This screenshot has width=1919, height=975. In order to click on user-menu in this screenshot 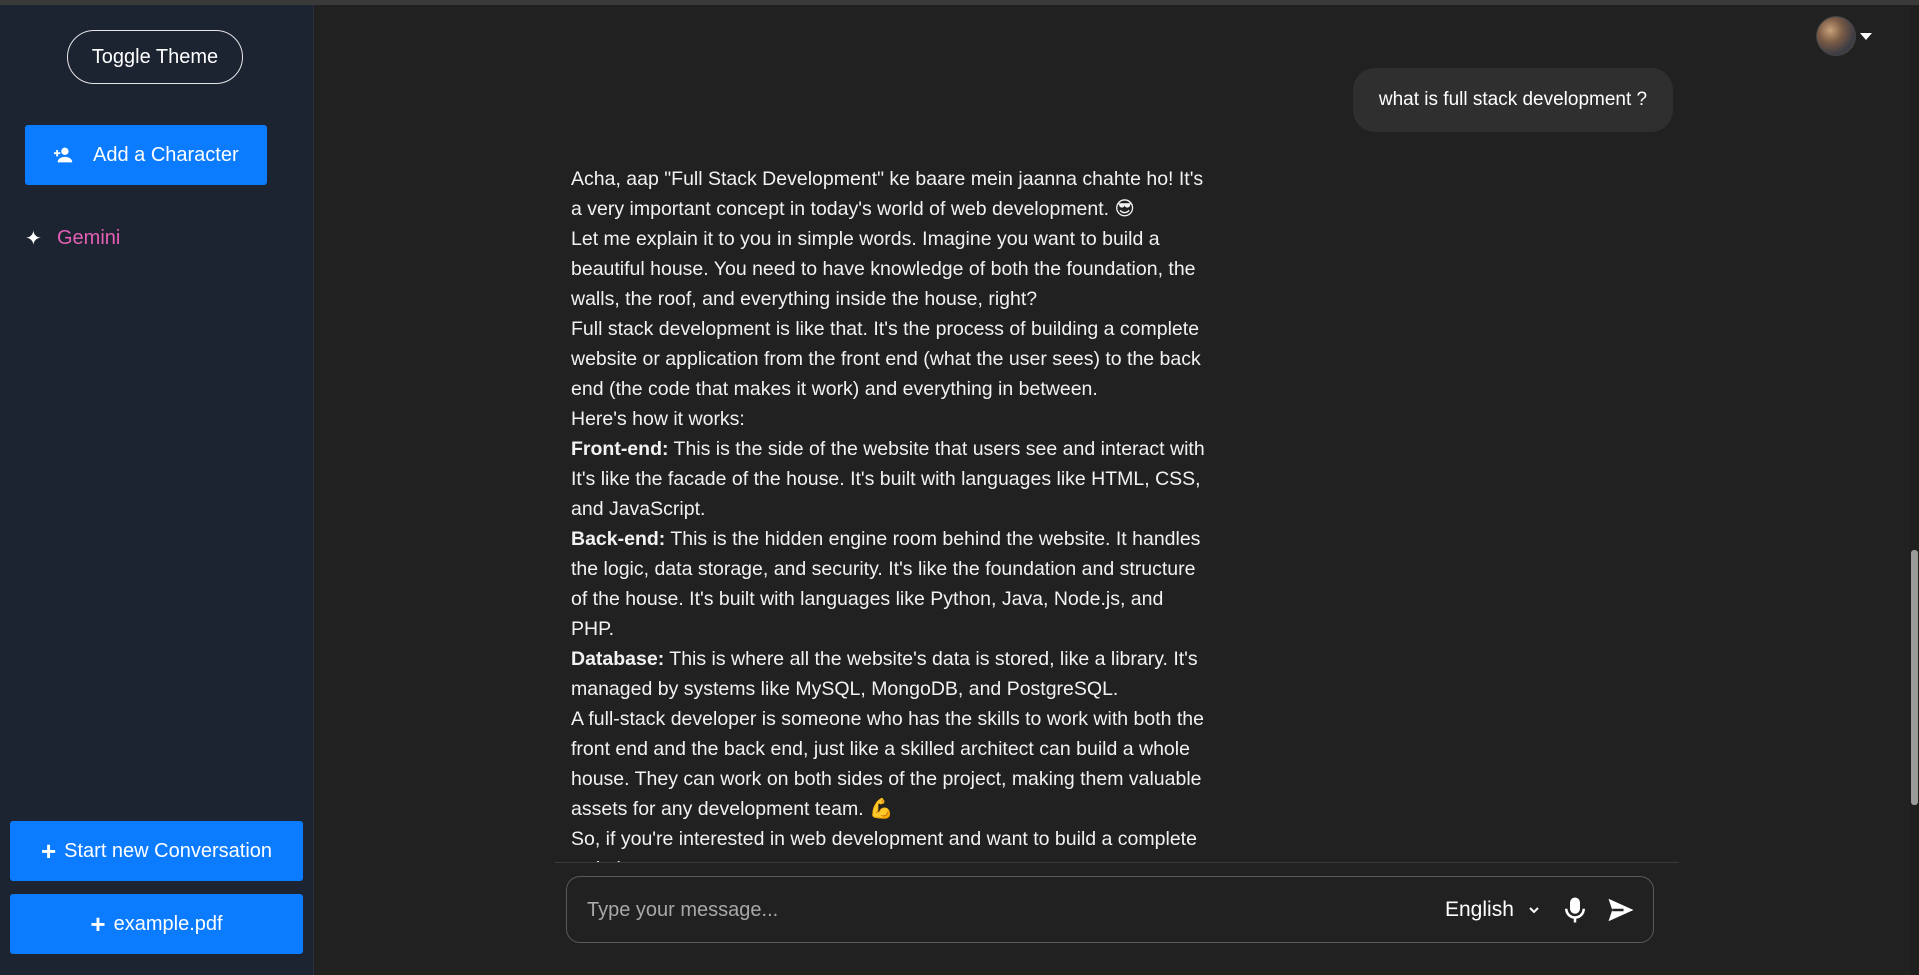, I will do `click(1844, 36)`.